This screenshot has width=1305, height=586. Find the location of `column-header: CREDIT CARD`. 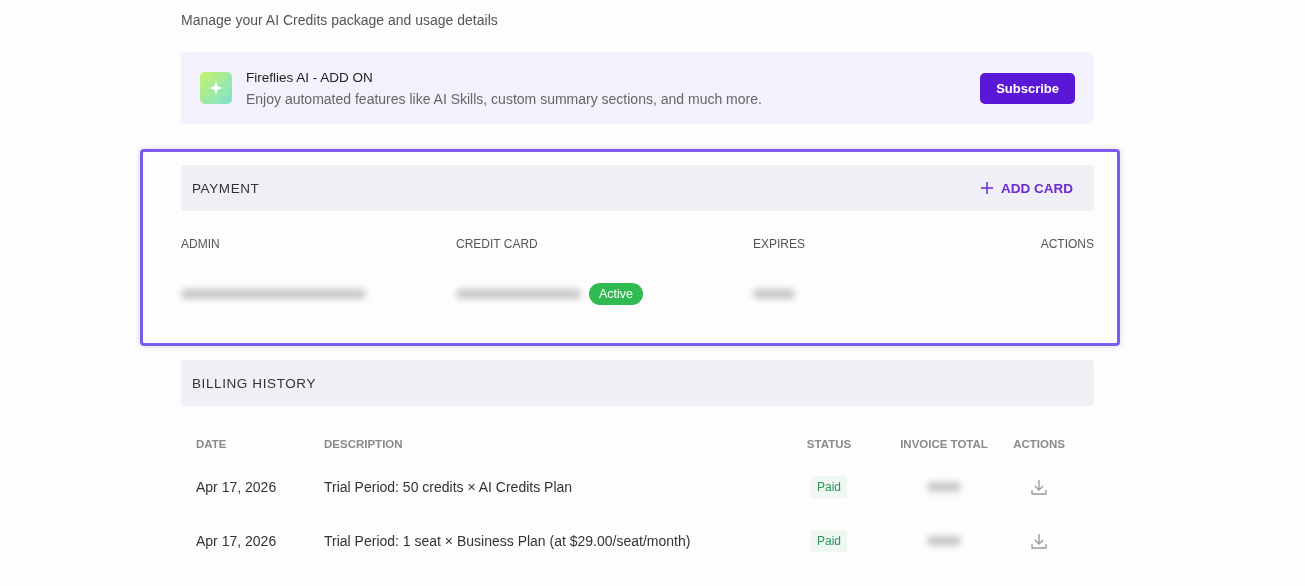

column-header: CREDIT CARD is located at coordinates (497, 244).